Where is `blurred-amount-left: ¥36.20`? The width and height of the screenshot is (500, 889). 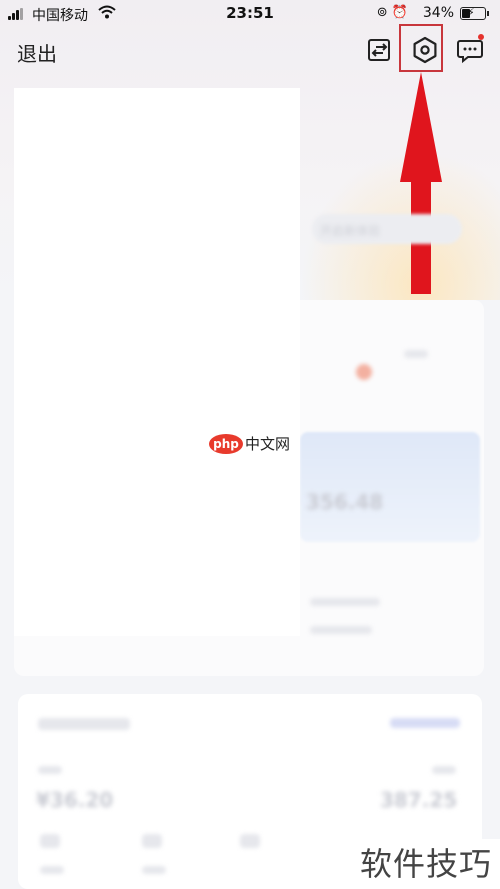
blurred-amount-left: ¥36.20 is located at coordinates (75, 800).